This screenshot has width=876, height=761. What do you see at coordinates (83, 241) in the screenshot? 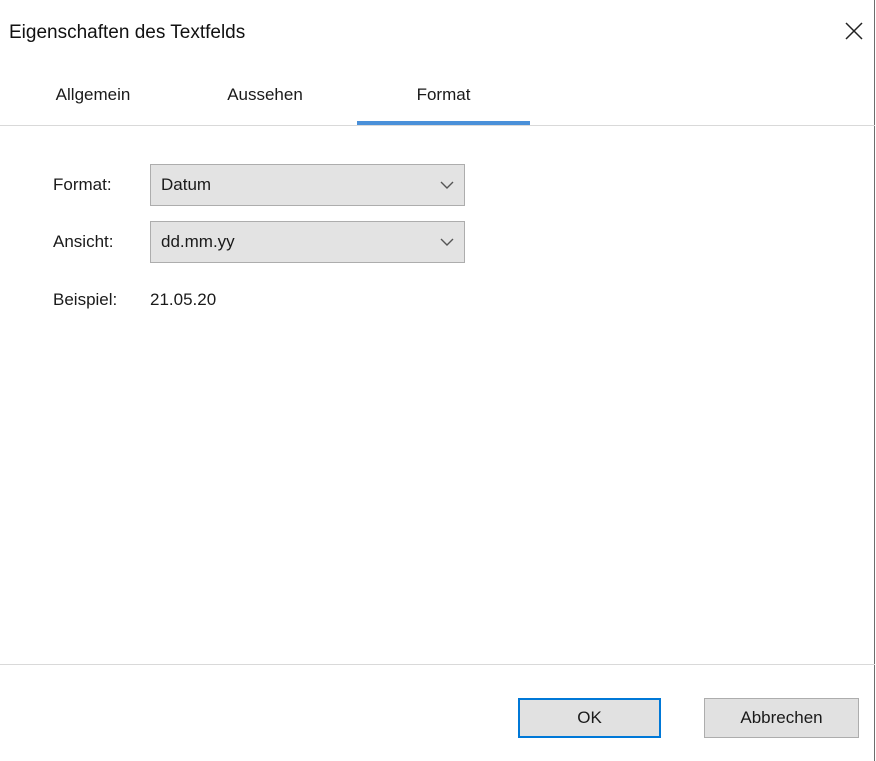
I see `view-label: Ansicht:` at bounding box center [83, 241].